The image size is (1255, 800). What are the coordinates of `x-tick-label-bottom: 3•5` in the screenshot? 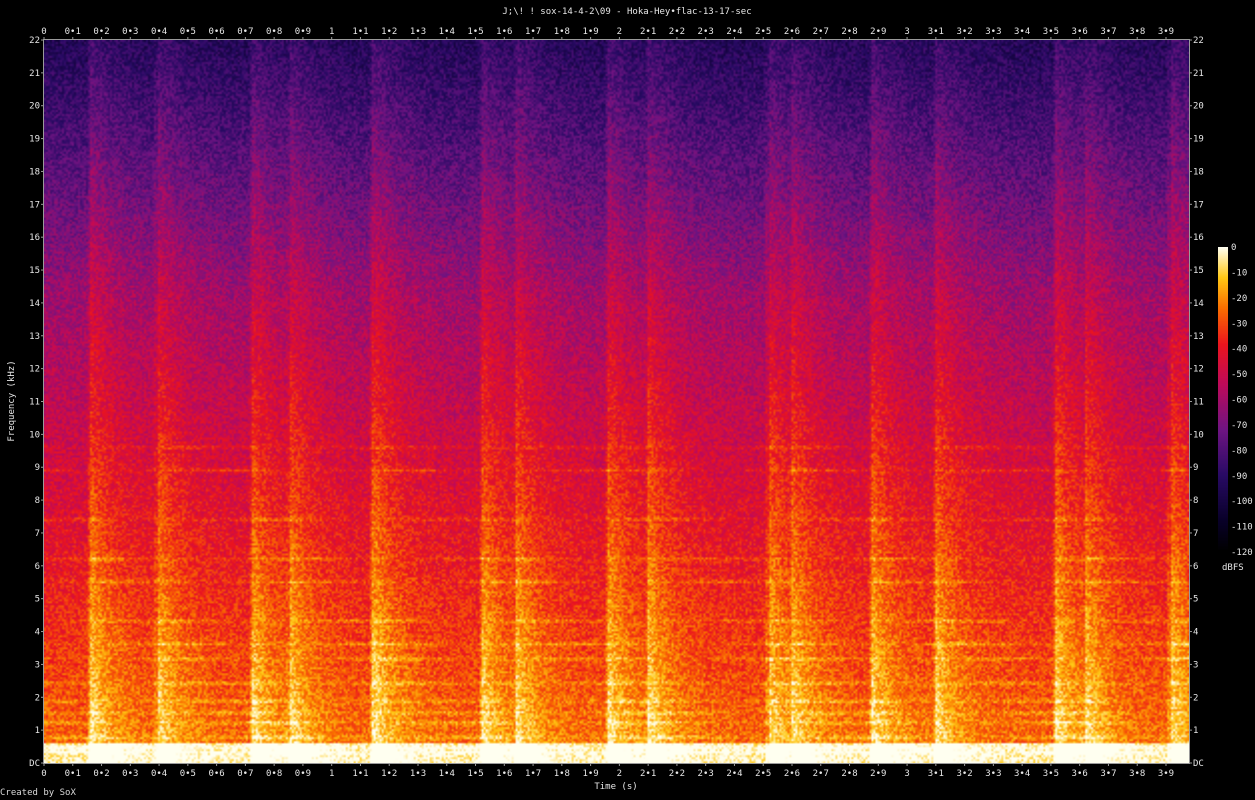 It's located at (1051, 774).